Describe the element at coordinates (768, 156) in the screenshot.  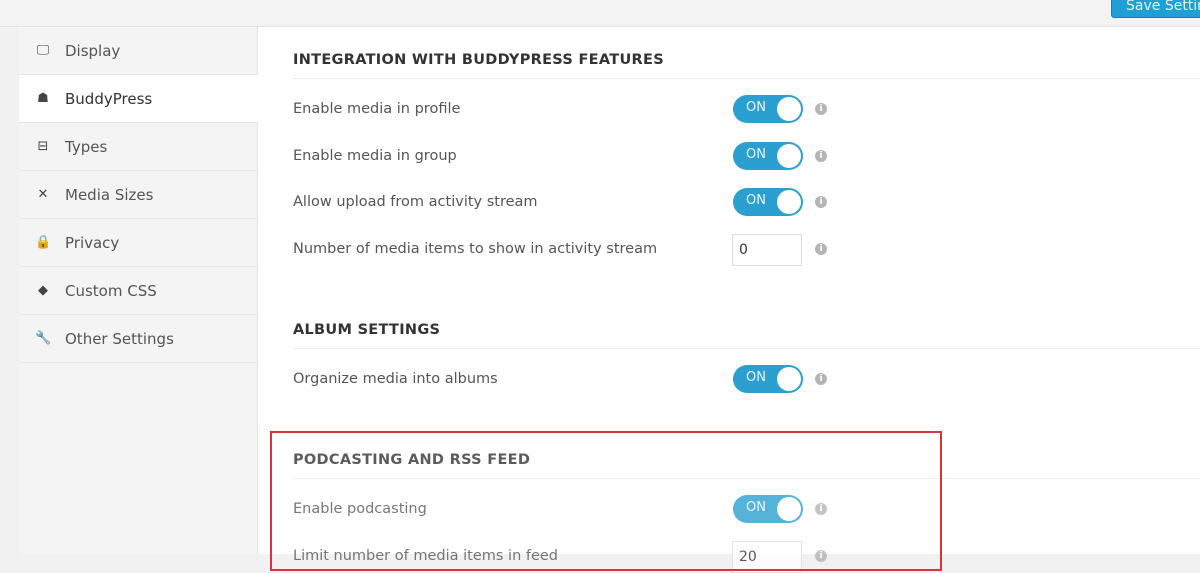
I see `enable-media-group-toggle: ON` at that location.